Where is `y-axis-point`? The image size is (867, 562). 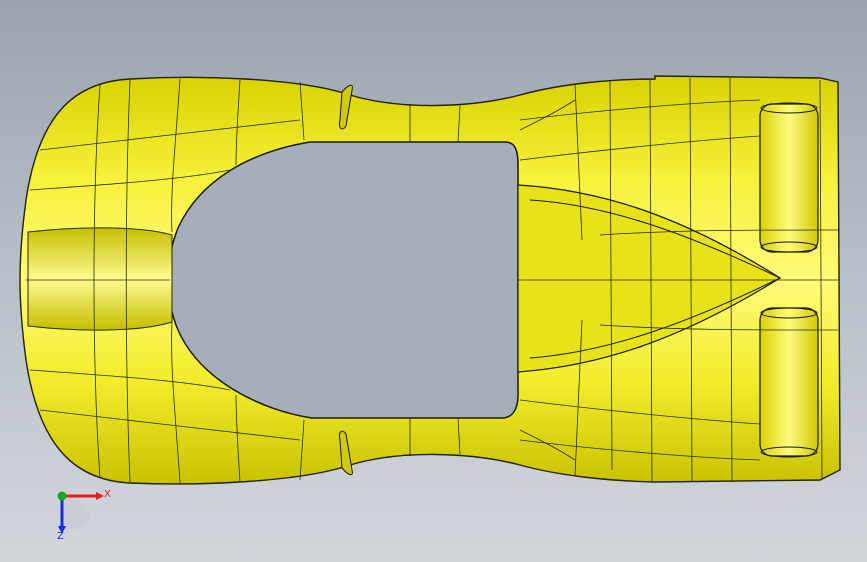 y-axis-point is located at coordinates (62, 496).